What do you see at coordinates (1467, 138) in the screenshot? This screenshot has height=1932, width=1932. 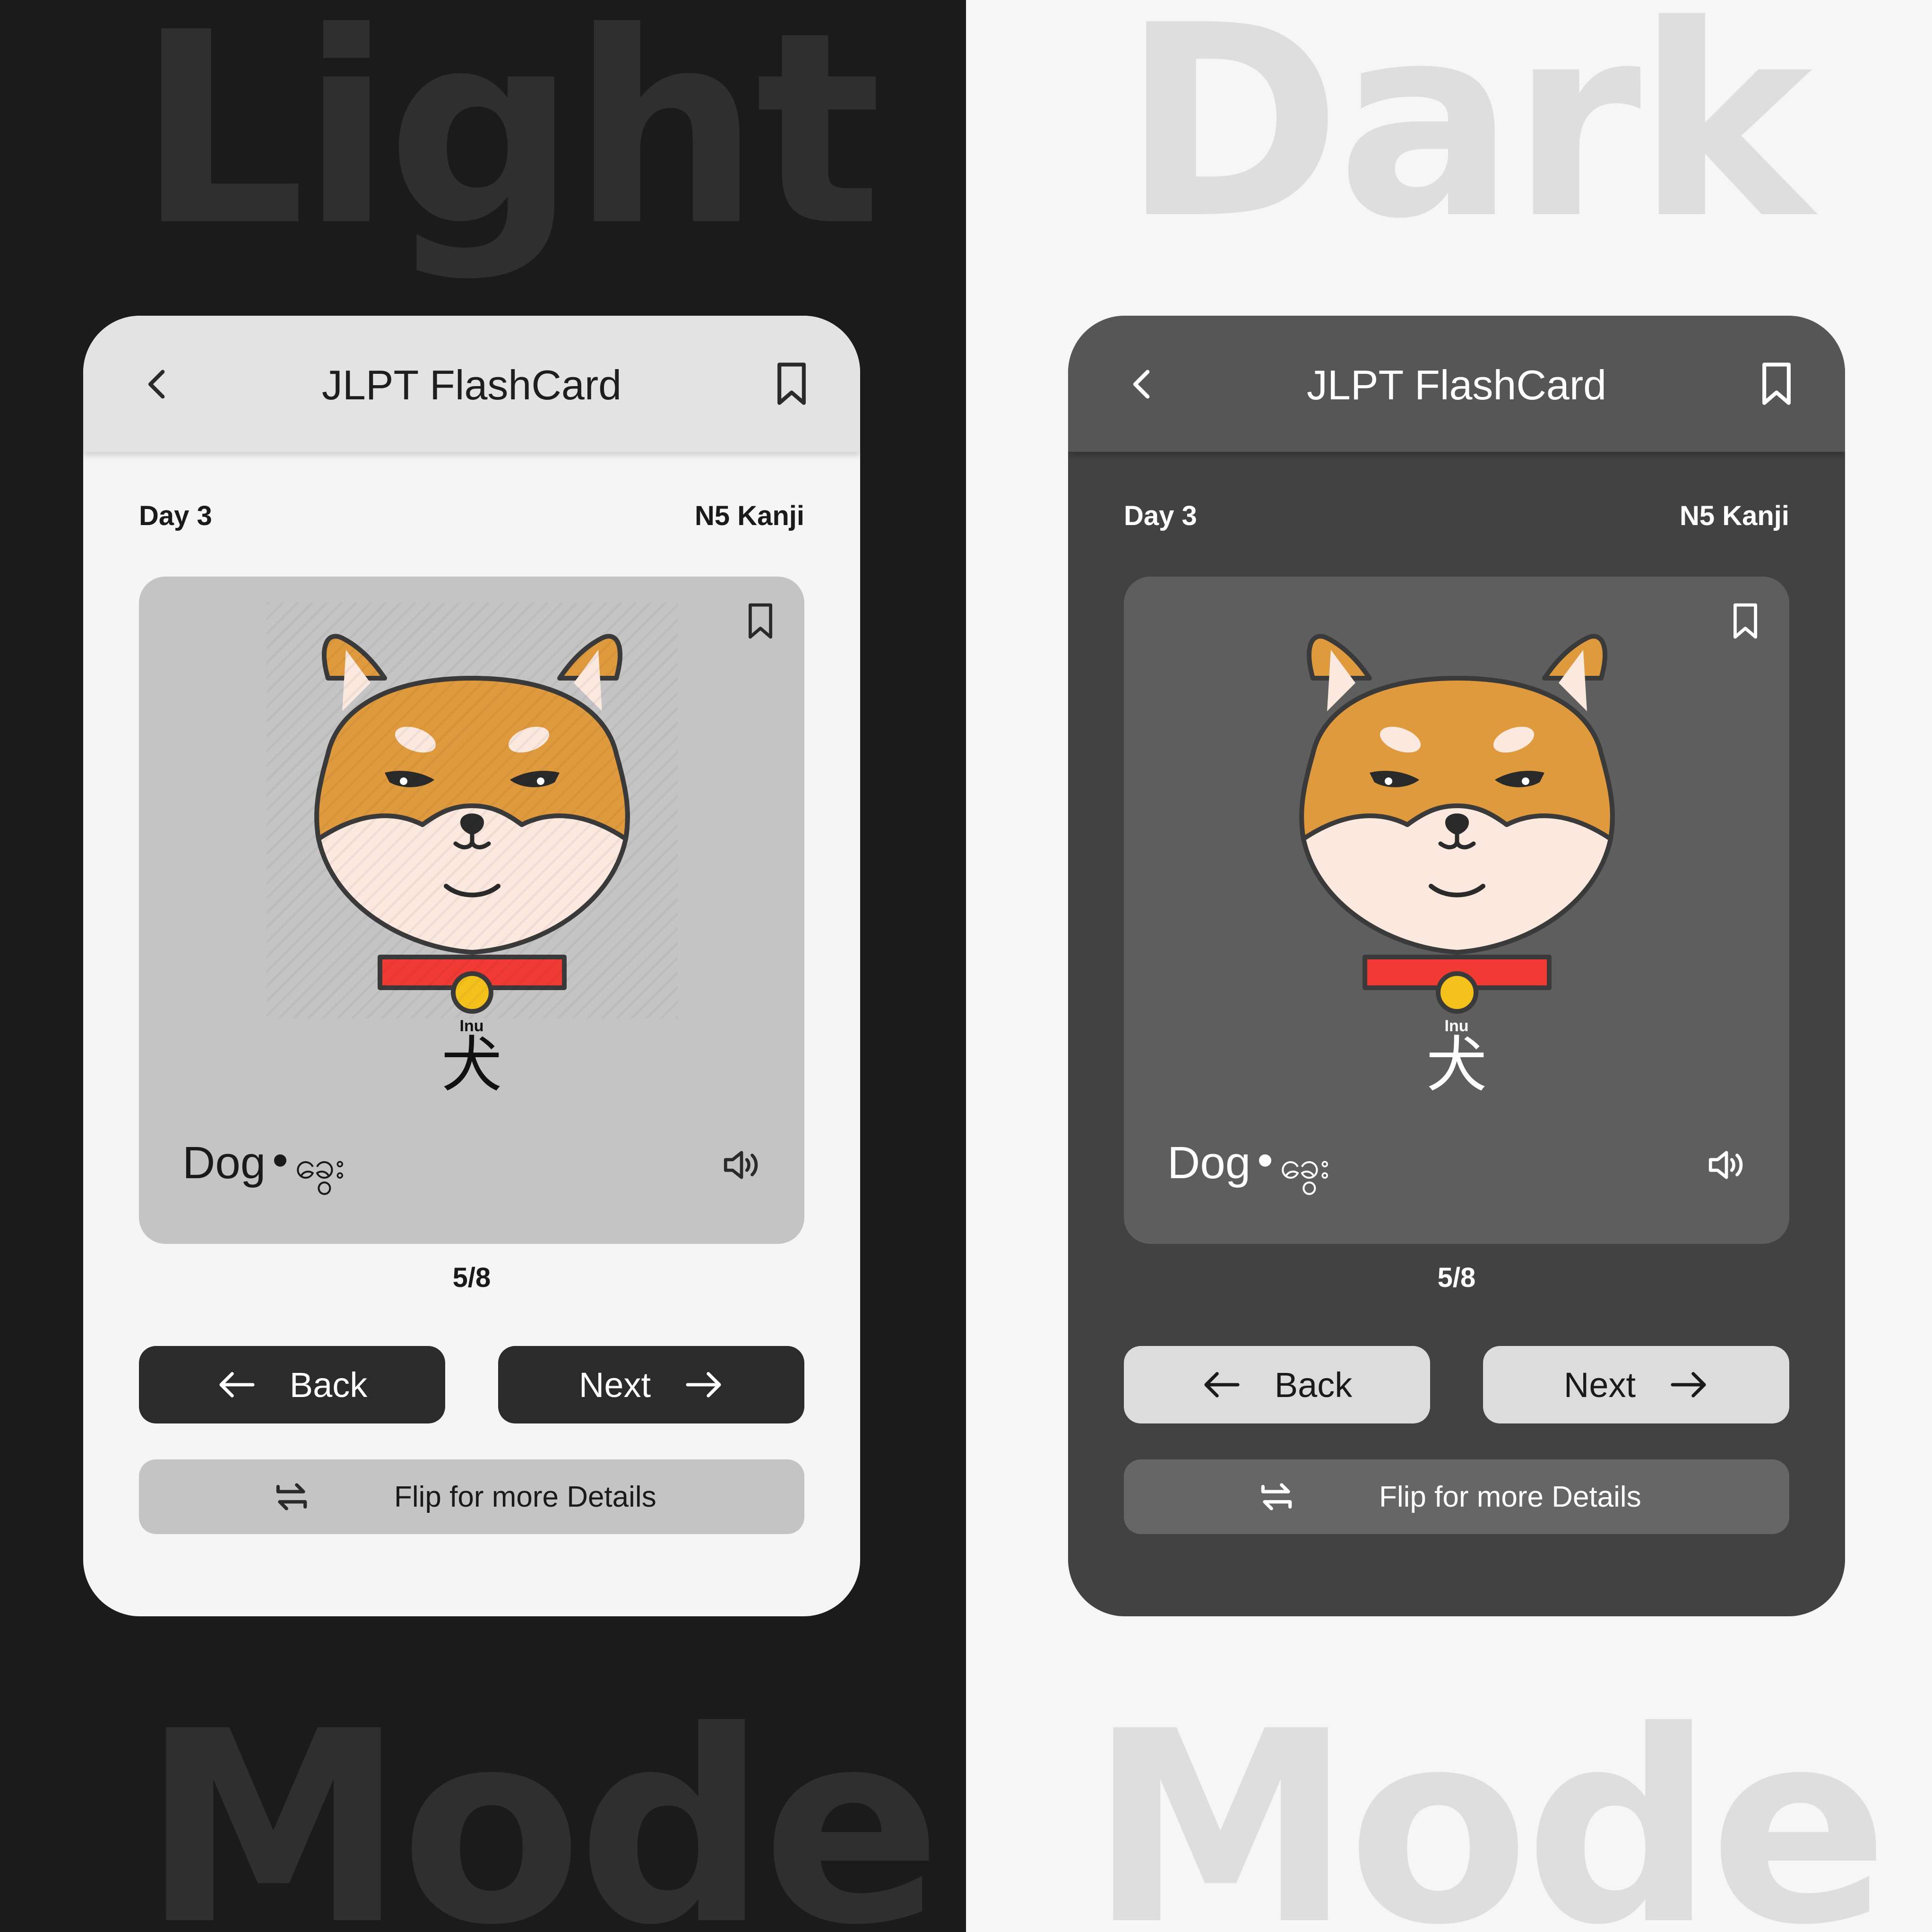 I see `dark-heading: Dark` at bounding box center [1467, 138].